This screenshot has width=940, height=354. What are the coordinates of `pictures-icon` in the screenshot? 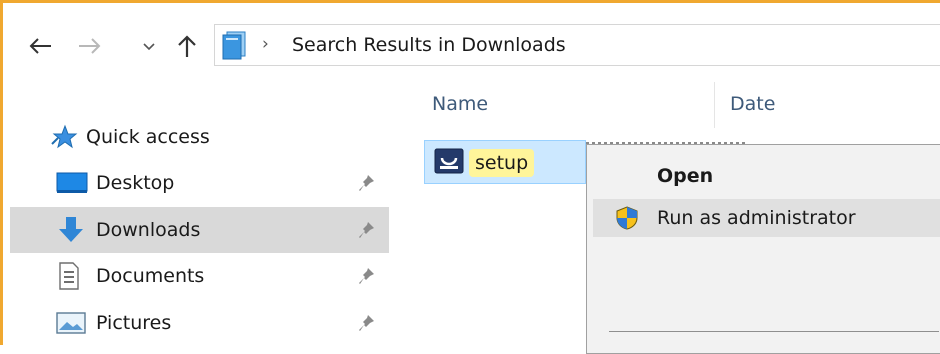 It's located at (71, 323).